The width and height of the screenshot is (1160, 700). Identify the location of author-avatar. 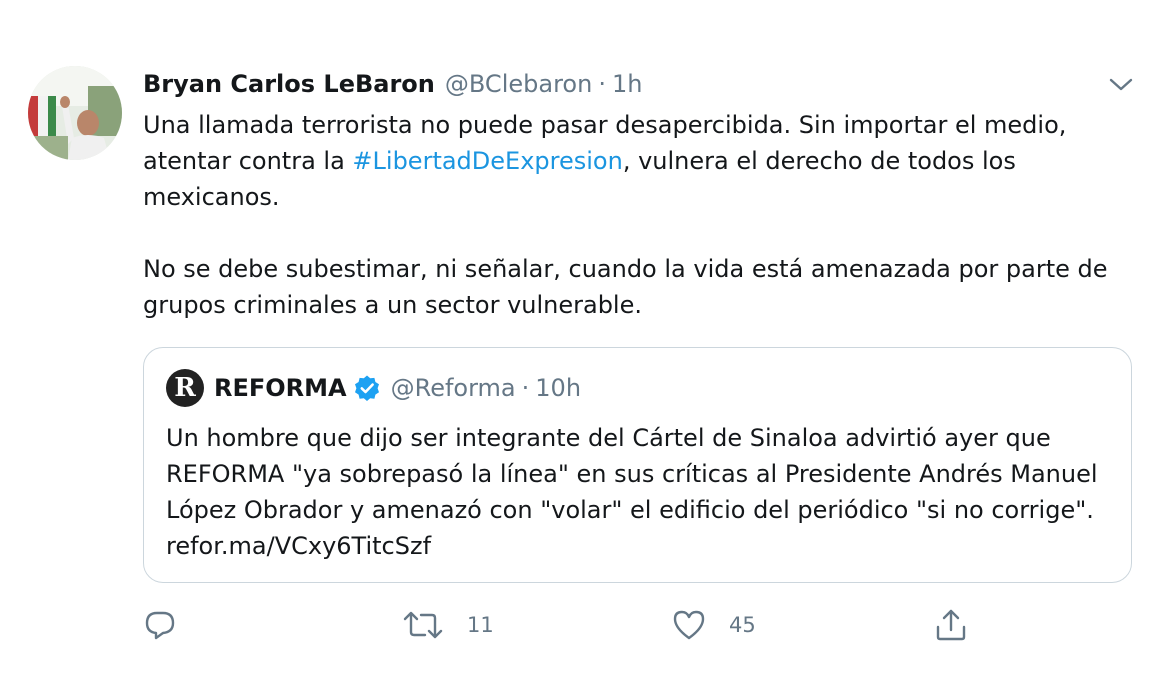
(75, 113).